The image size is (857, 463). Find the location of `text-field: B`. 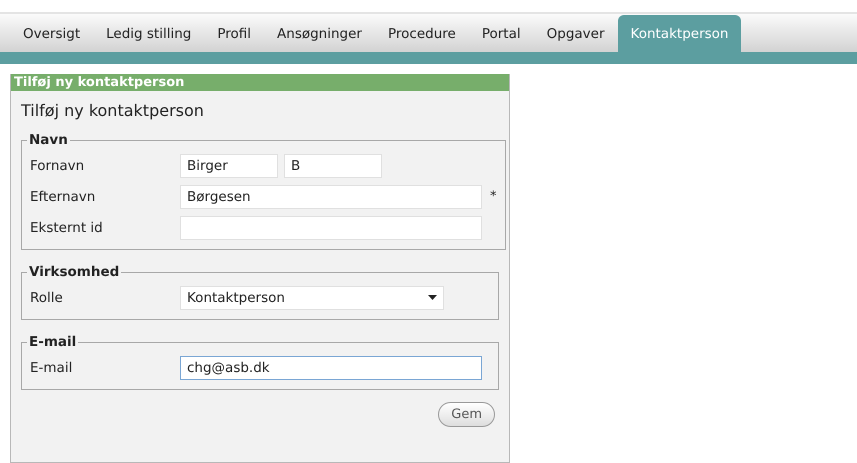

text-field: B is located at coordinates (333, 166).